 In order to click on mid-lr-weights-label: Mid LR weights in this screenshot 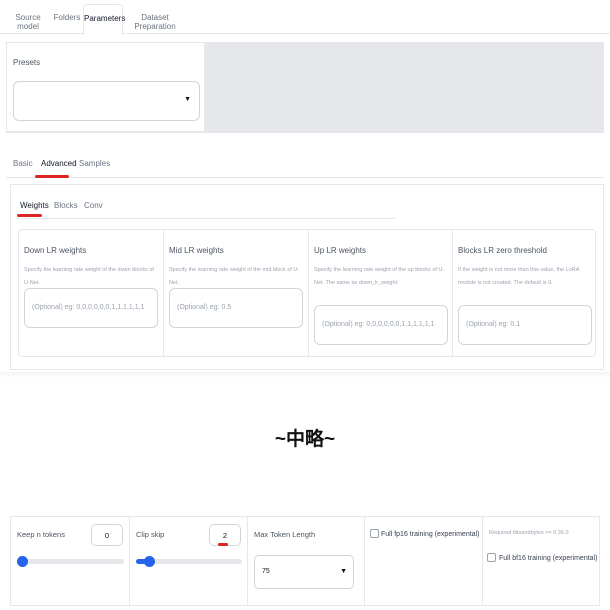, I will do `click(196, 250)`.